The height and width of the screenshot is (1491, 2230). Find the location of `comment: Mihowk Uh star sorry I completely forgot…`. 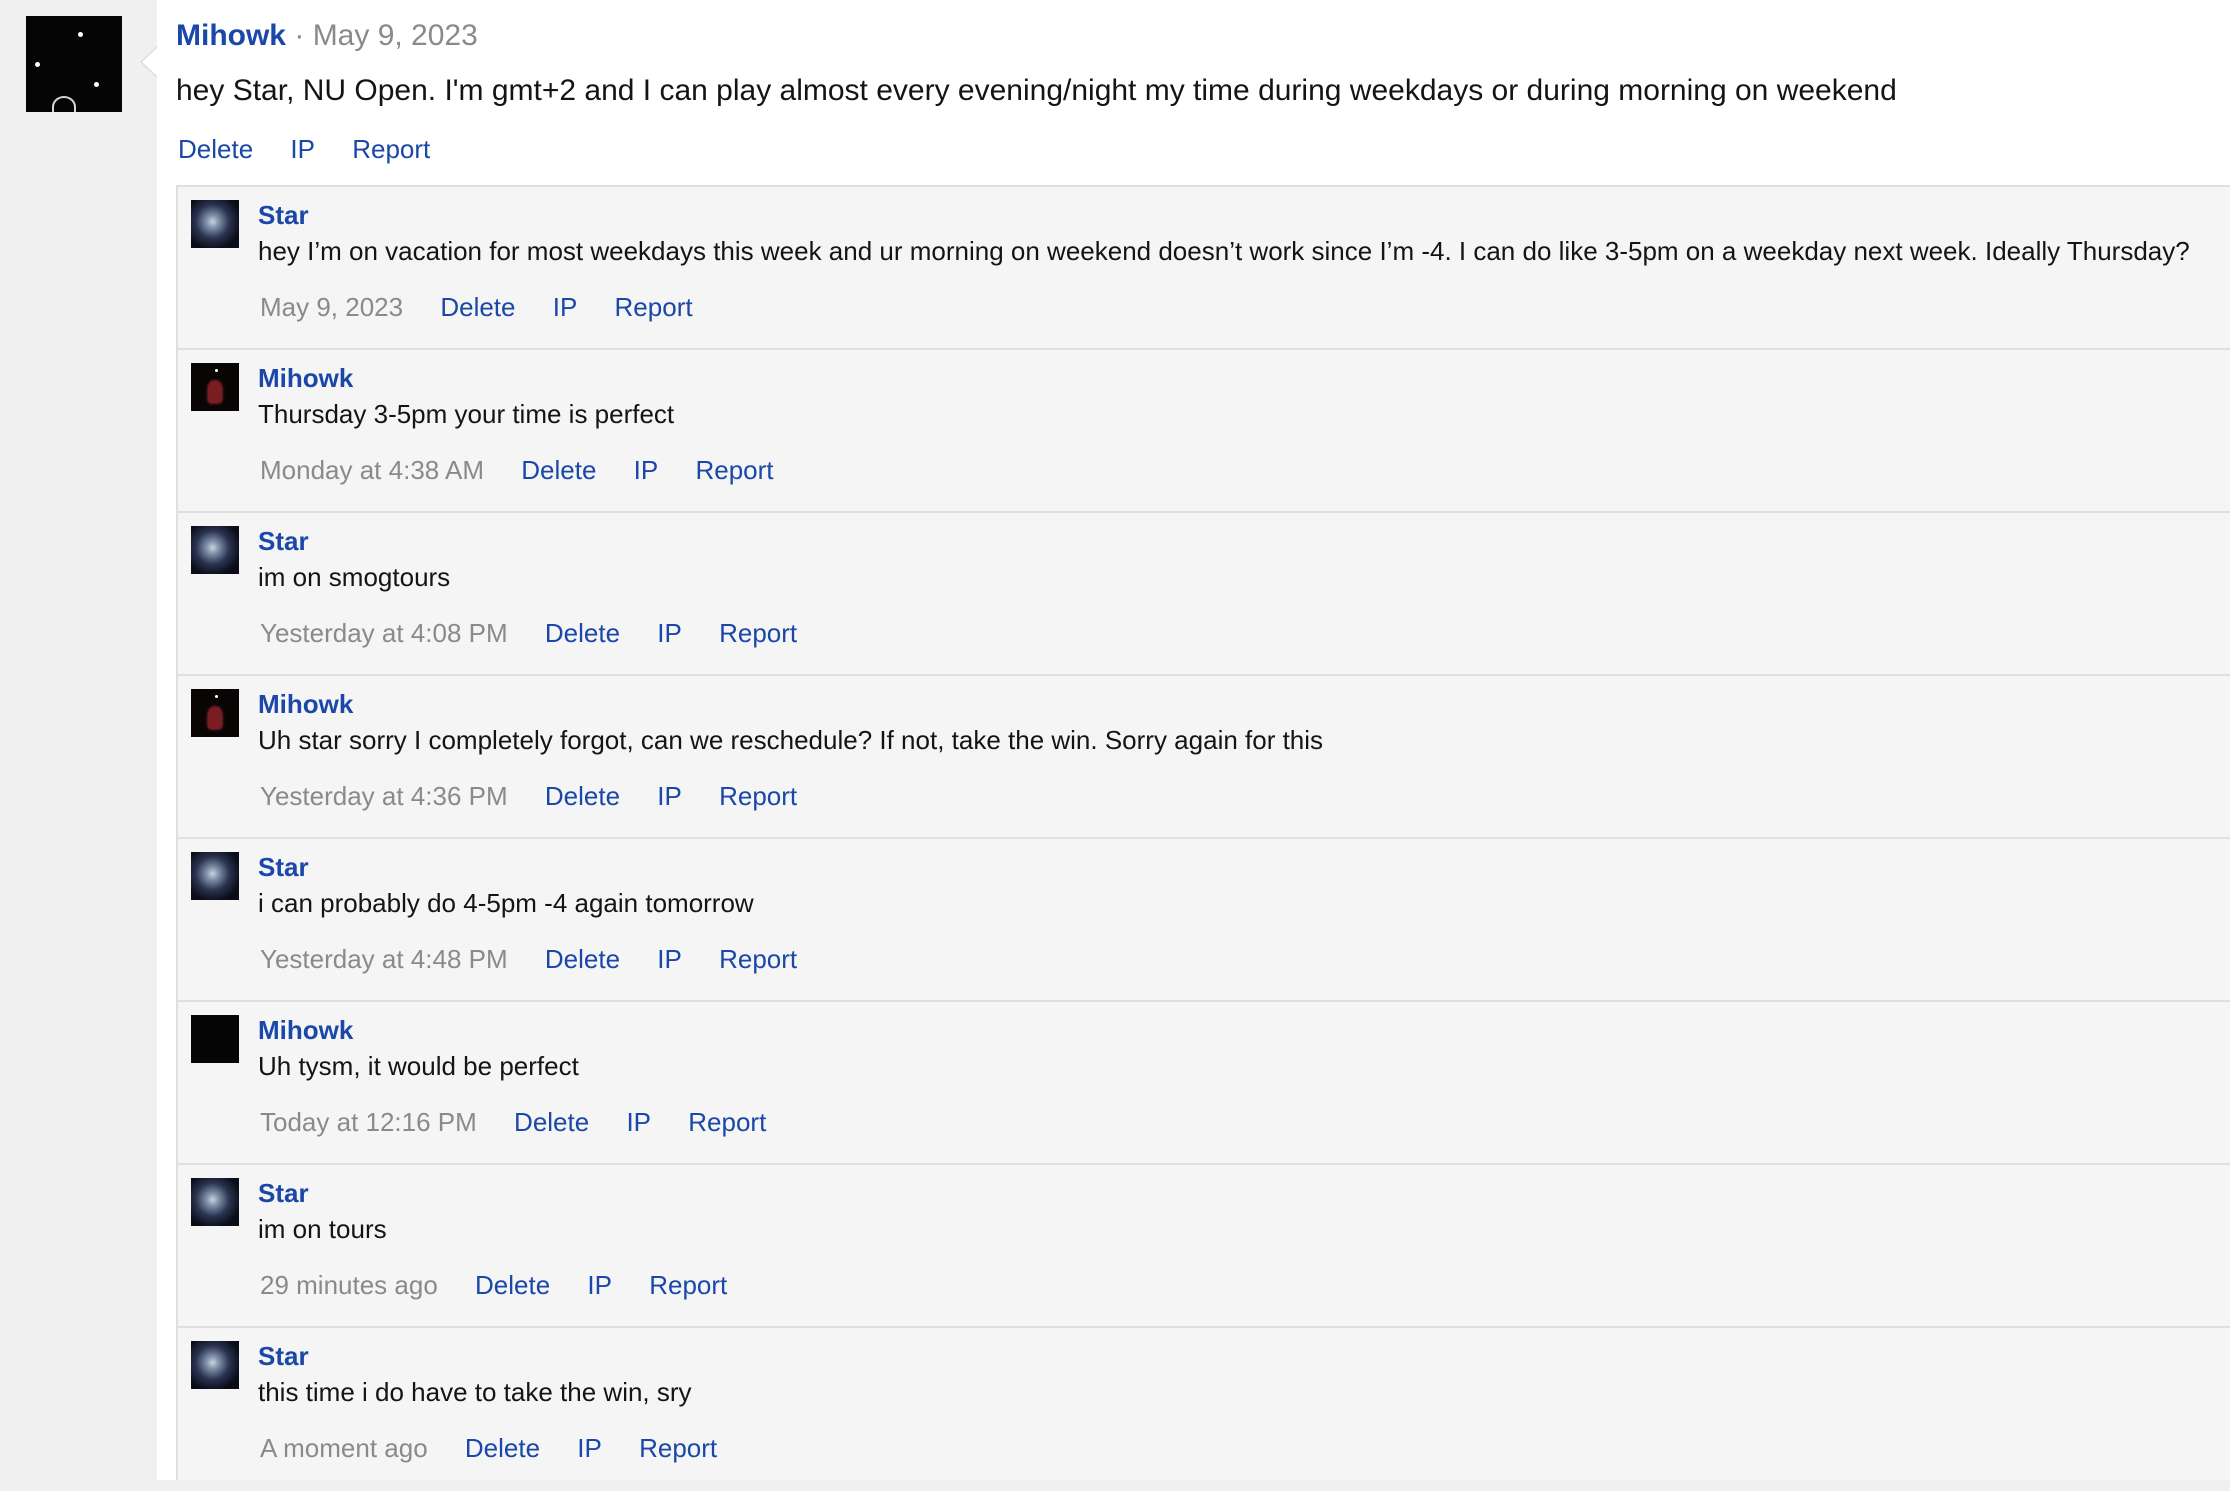

comment: Mihowk Uh star sorry I completely forgot… is located at coordinates (1204, 757).